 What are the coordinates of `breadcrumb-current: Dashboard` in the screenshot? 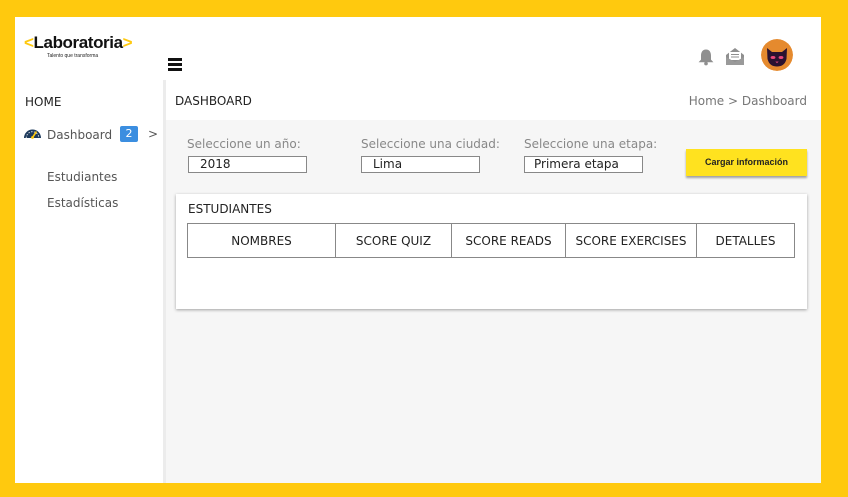 It's located at (774, 101).